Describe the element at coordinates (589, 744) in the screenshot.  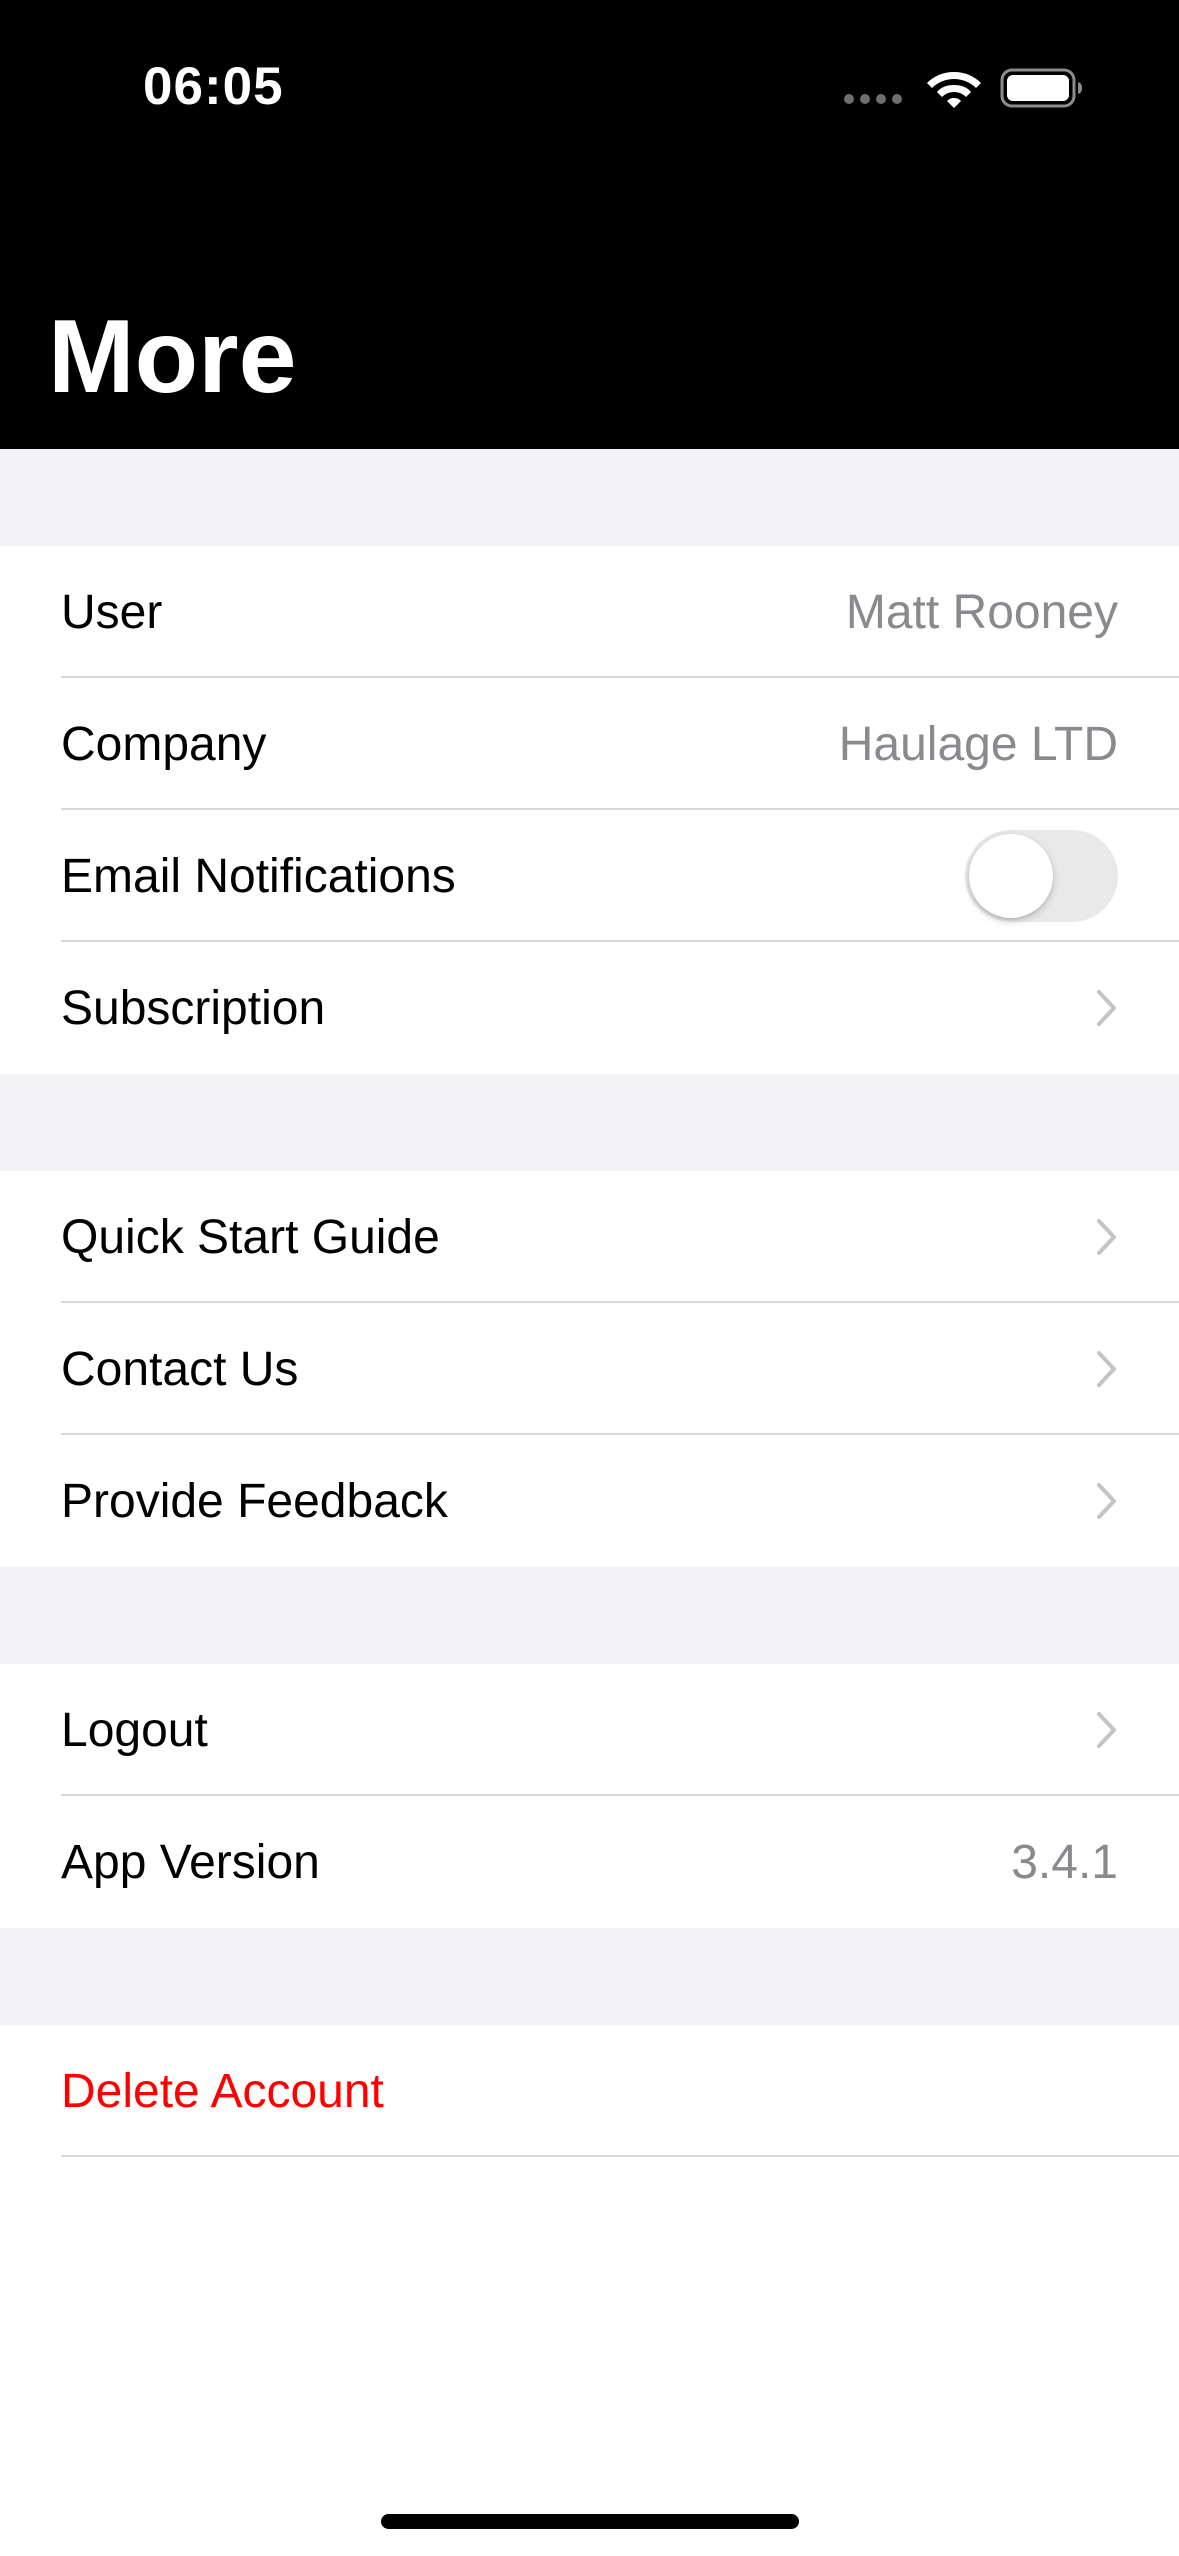
I see `company-row: Company Haulage LTD` at that location.